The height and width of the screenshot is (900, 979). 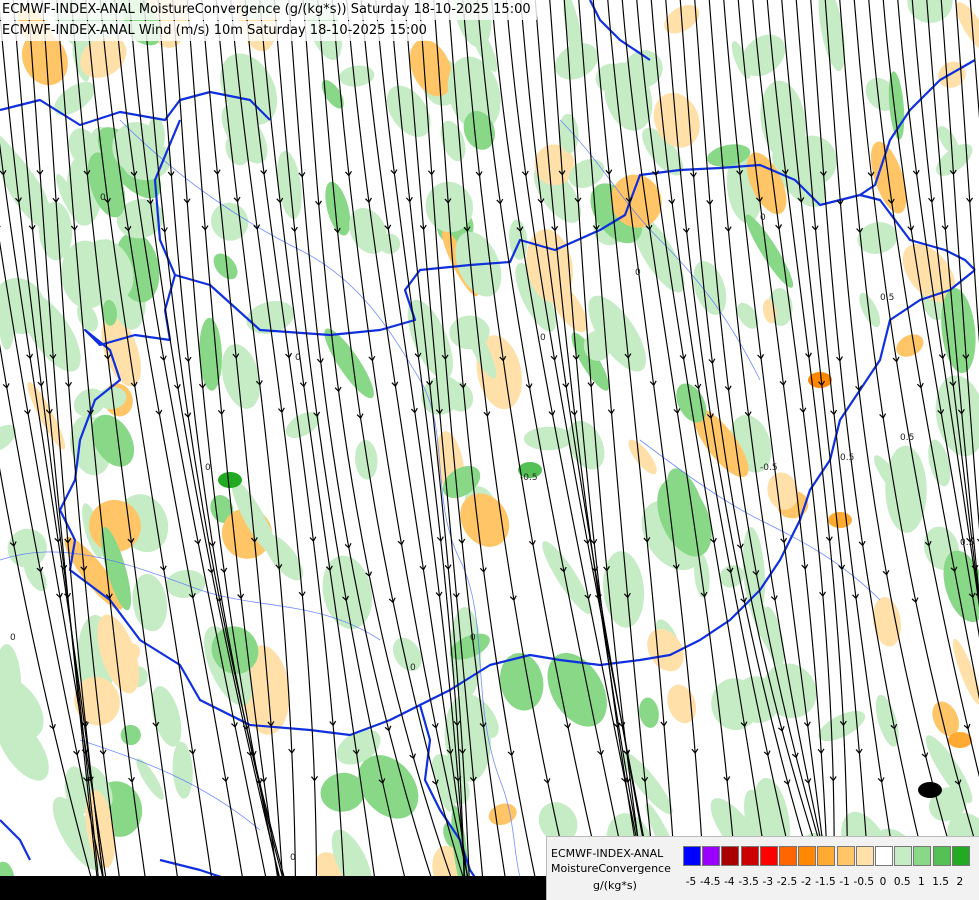 What do you see at coordinates (691, 882) in the screenshot?
I see `legend-tick-label: -5` at bounding box center [691, 882].